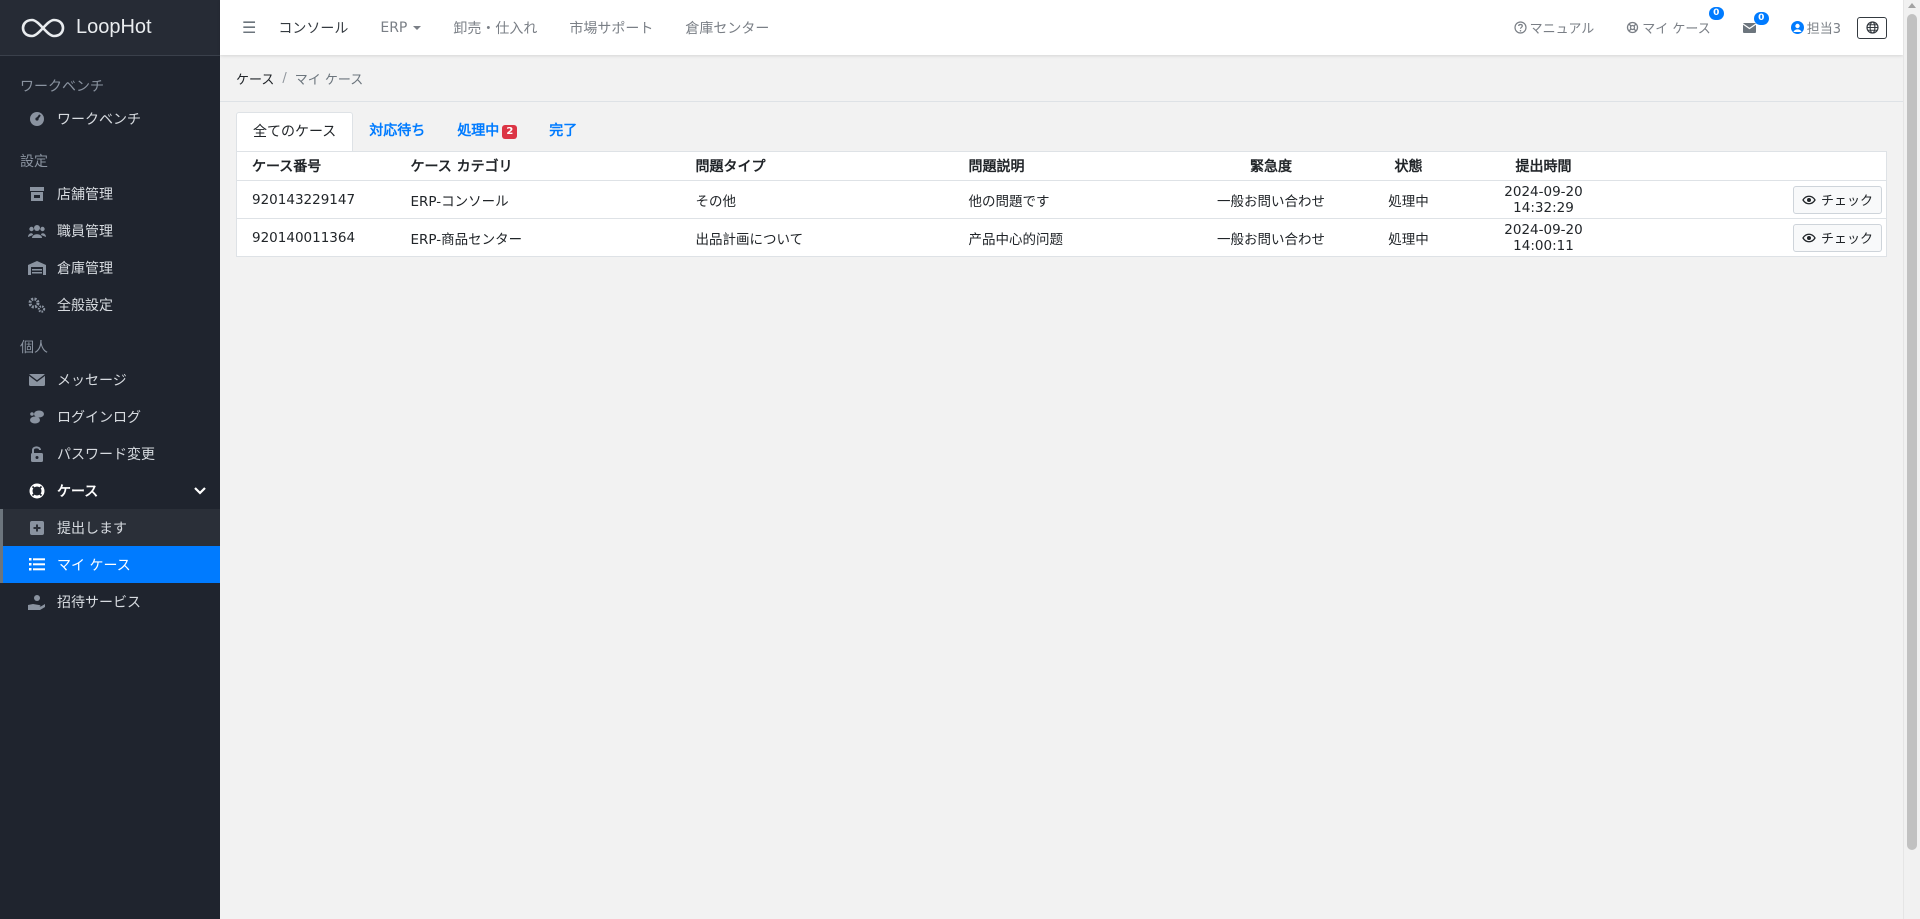 This screenshot has height=919, width=1920. Describe the element at coordinates (397, 131) in the screenshot. I see `tab-pending: 対応待ち` at that location.